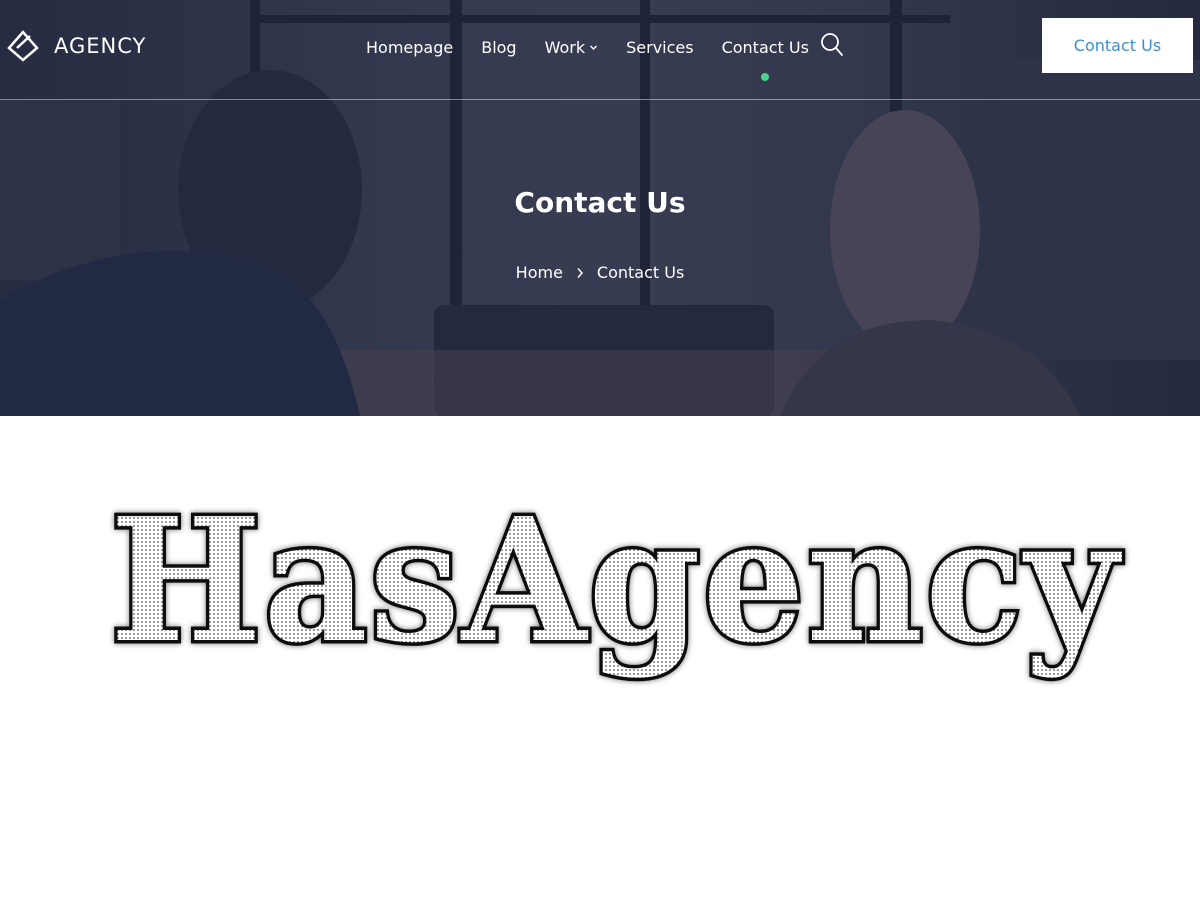  I want to click on nav-item-work: Work, so click(572, 47).